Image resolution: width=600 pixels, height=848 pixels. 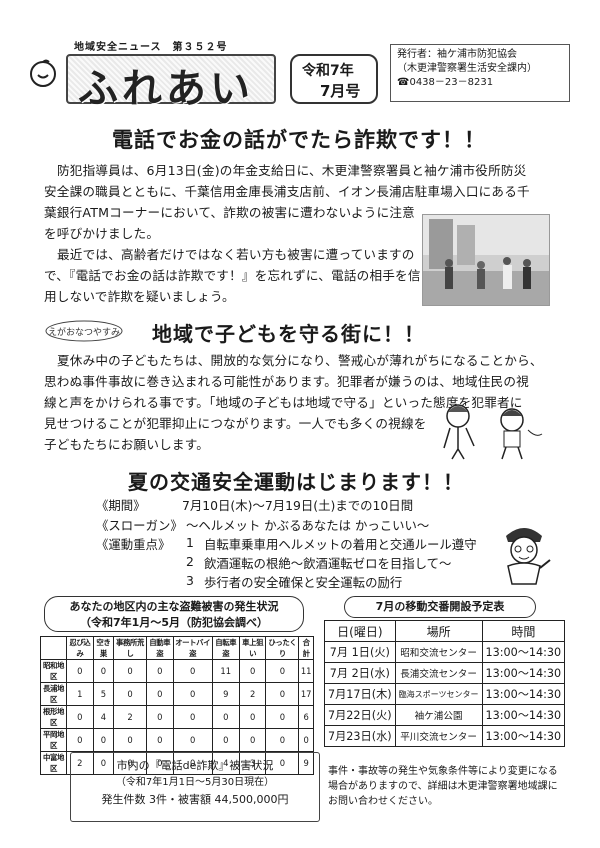 I want to click on column-header: 自動車盗, so click(x=159, y=648).